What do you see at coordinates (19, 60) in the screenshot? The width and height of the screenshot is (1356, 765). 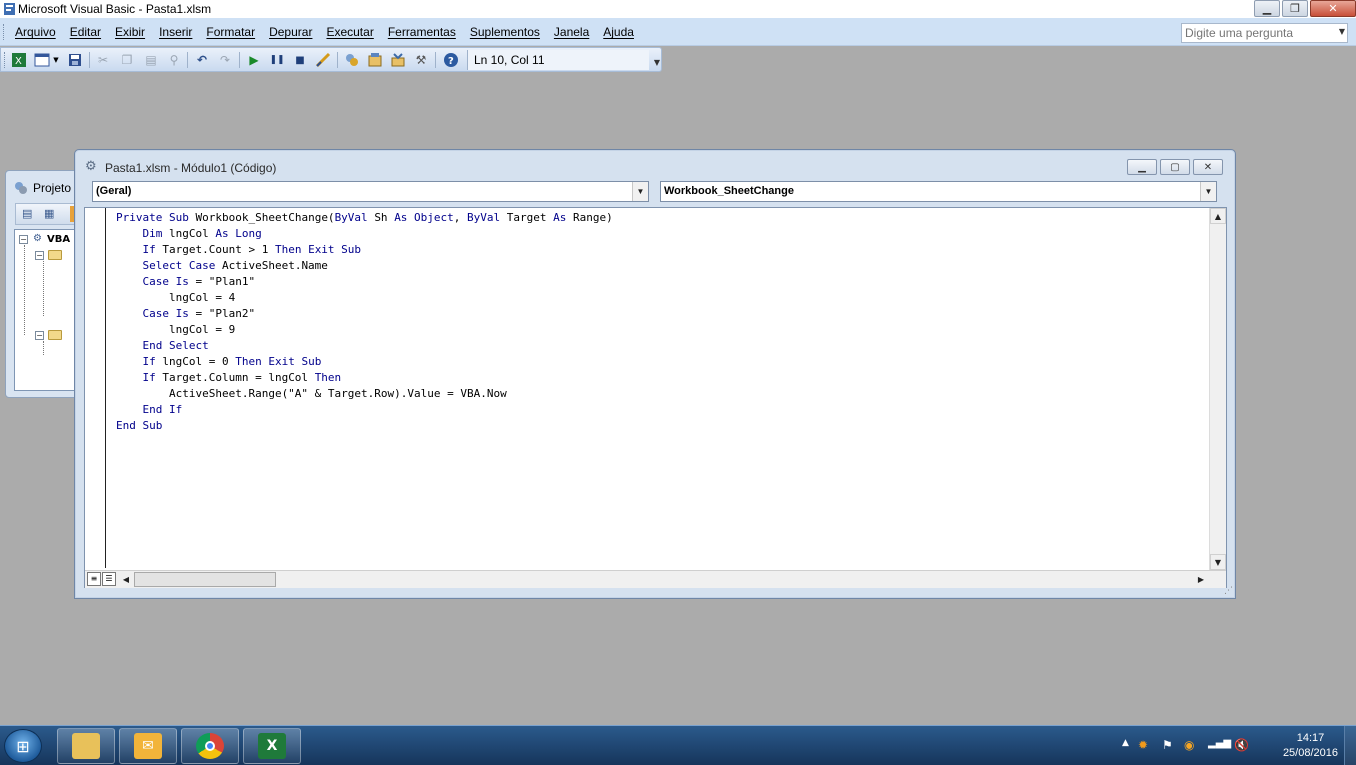 I see `excel-view-icon: X` at bounding box center [19, 60].